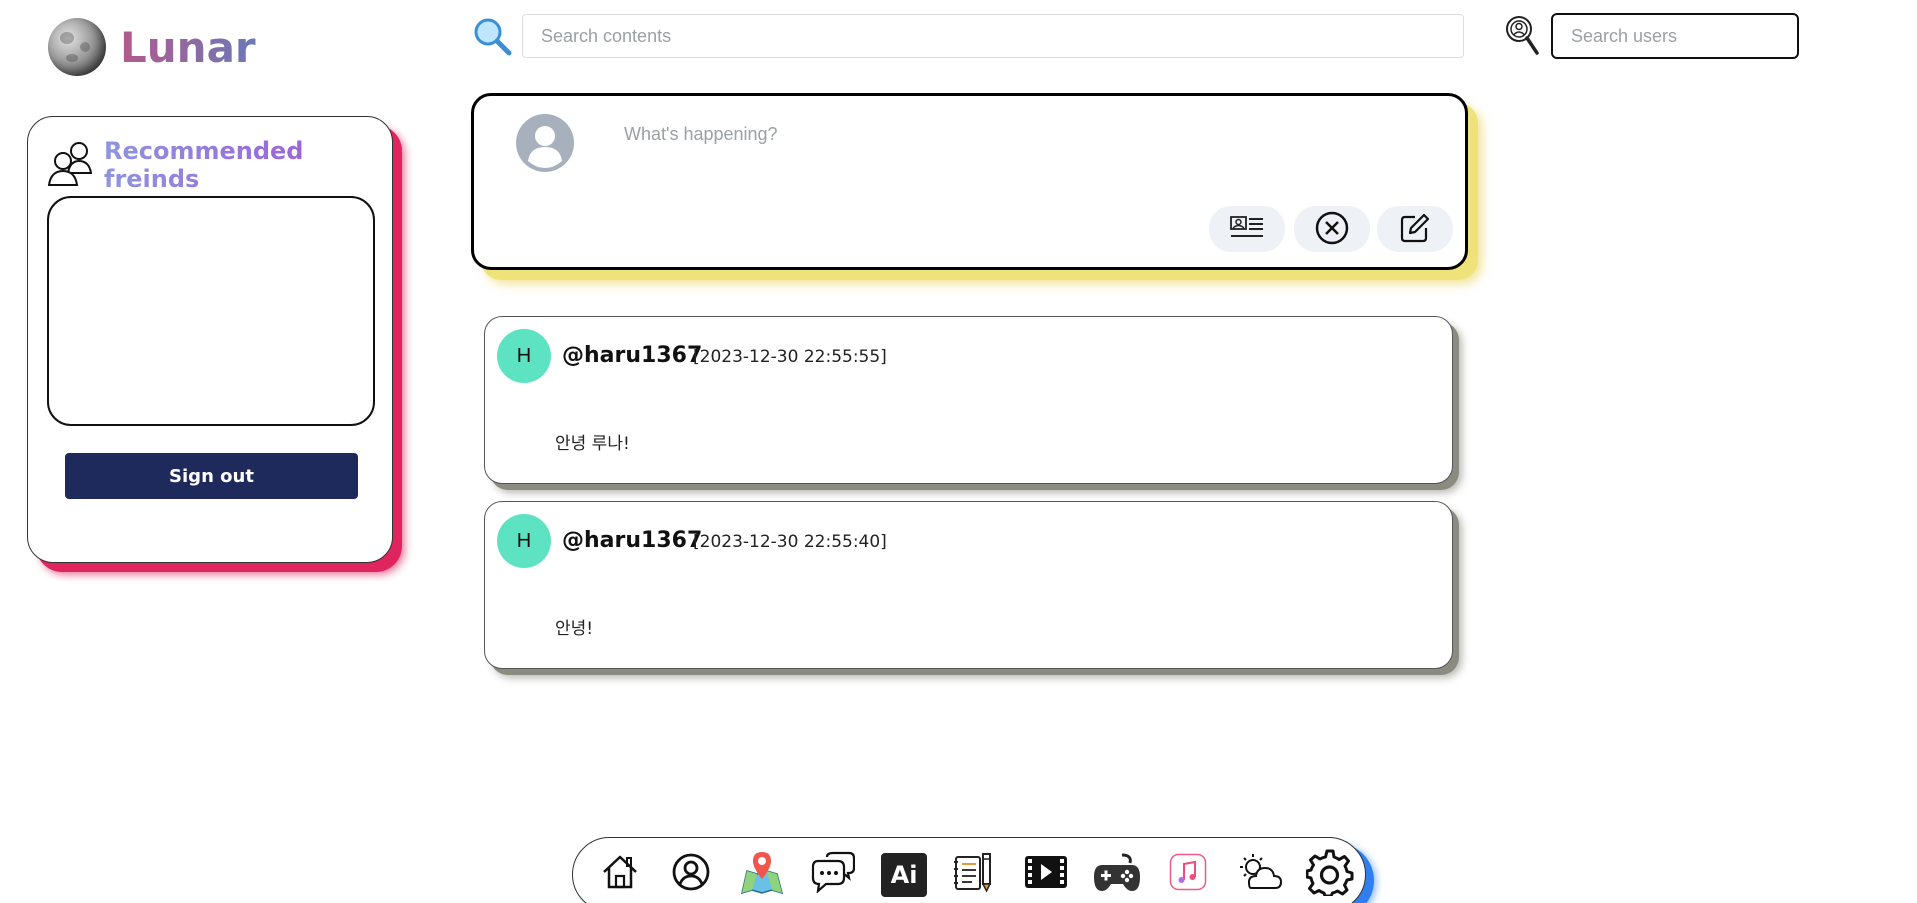 This screenshot has height=903, width=1917. I want to click on submit-post-button, so click(1415, 229).